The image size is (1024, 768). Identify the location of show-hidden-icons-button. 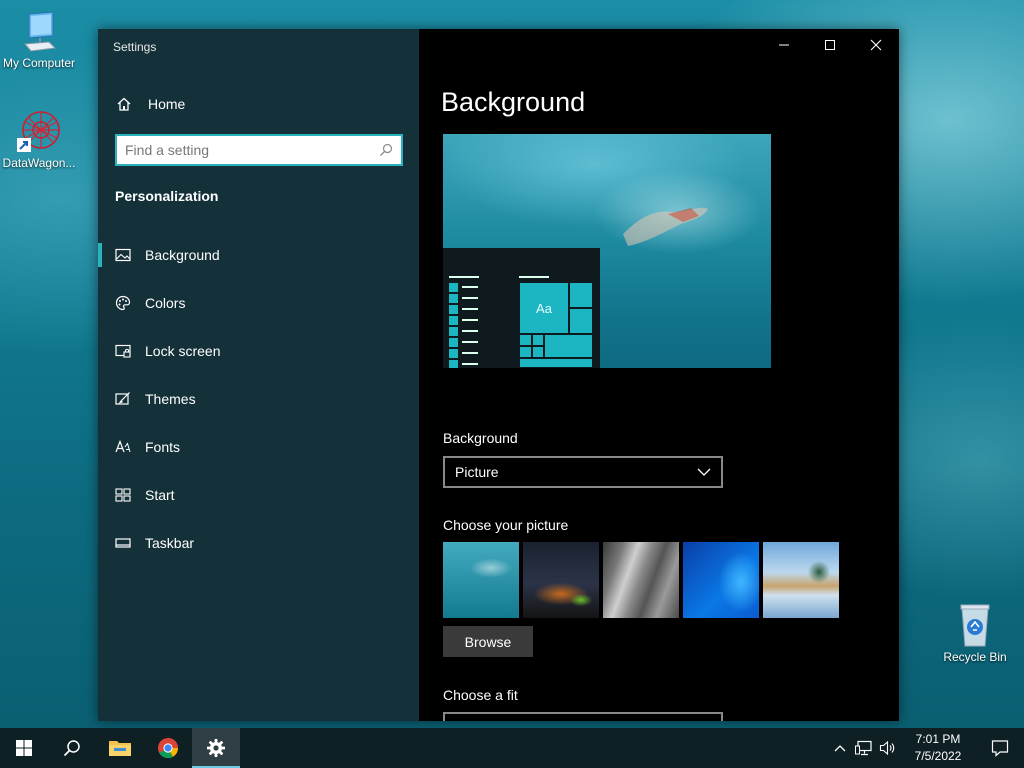
(840, 748).